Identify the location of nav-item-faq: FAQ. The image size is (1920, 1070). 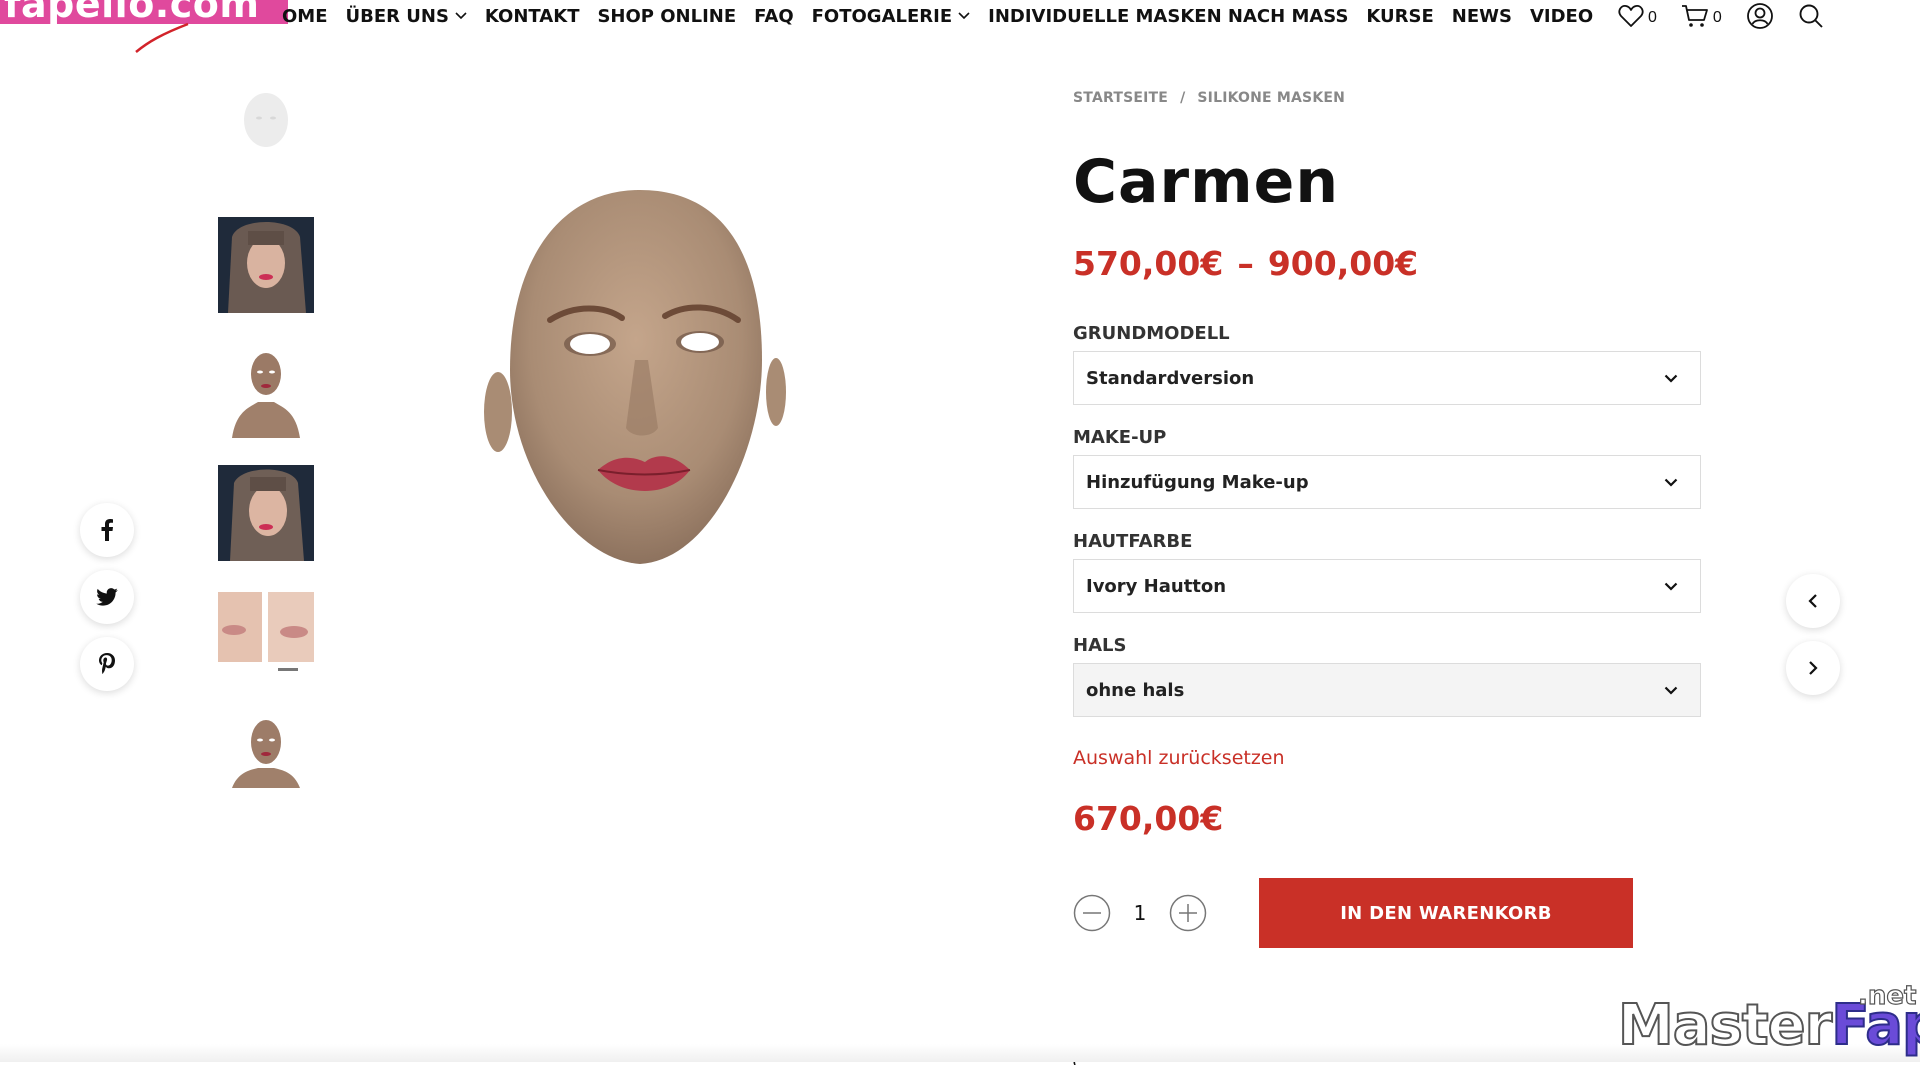
(773, 16).